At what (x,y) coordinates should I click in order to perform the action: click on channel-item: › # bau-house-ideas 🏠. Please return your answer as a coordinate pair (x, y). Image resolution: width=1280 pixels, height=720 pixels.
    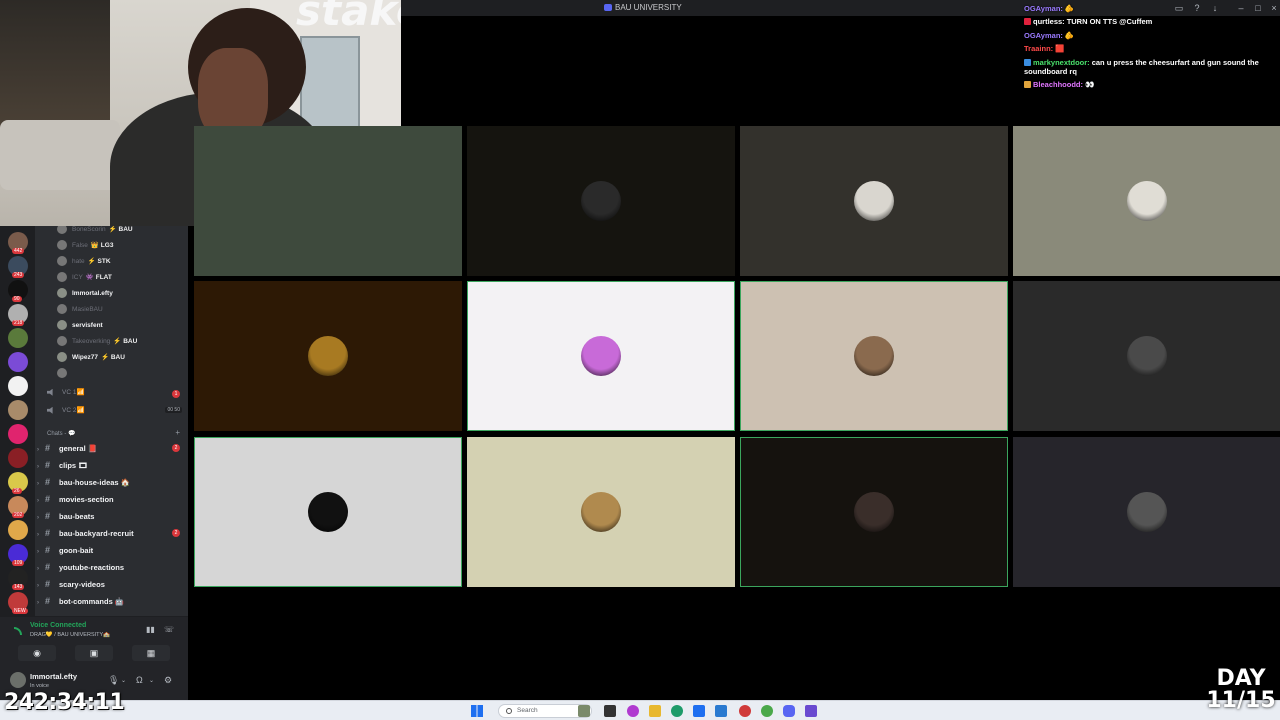
    Looking at the image, I should click on (83, 482).